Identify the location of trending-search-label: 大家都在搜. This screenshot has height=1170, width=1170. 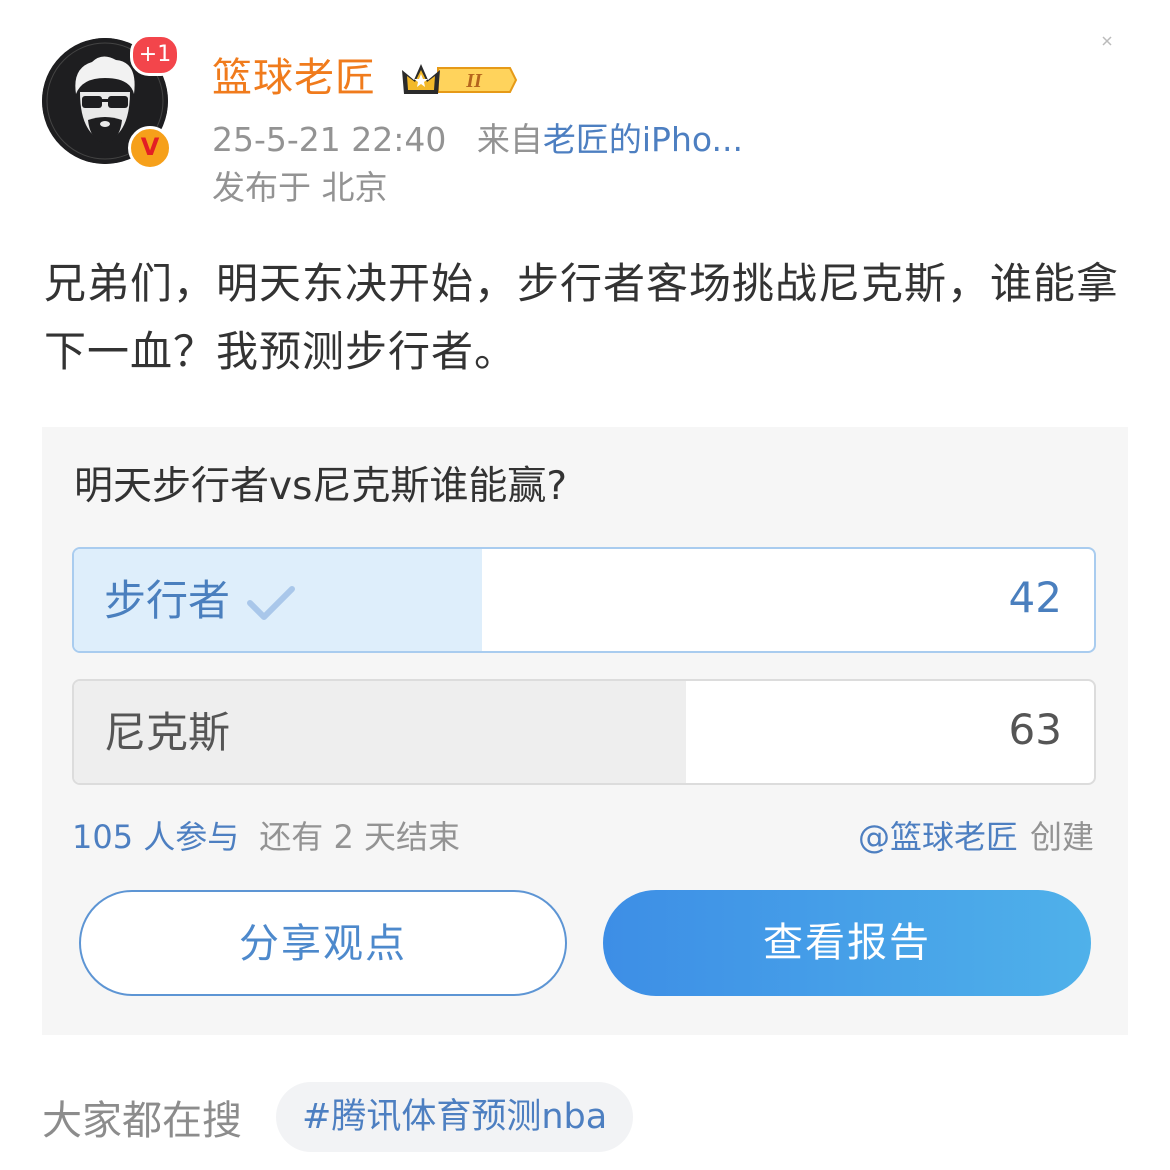
(142, 1121).